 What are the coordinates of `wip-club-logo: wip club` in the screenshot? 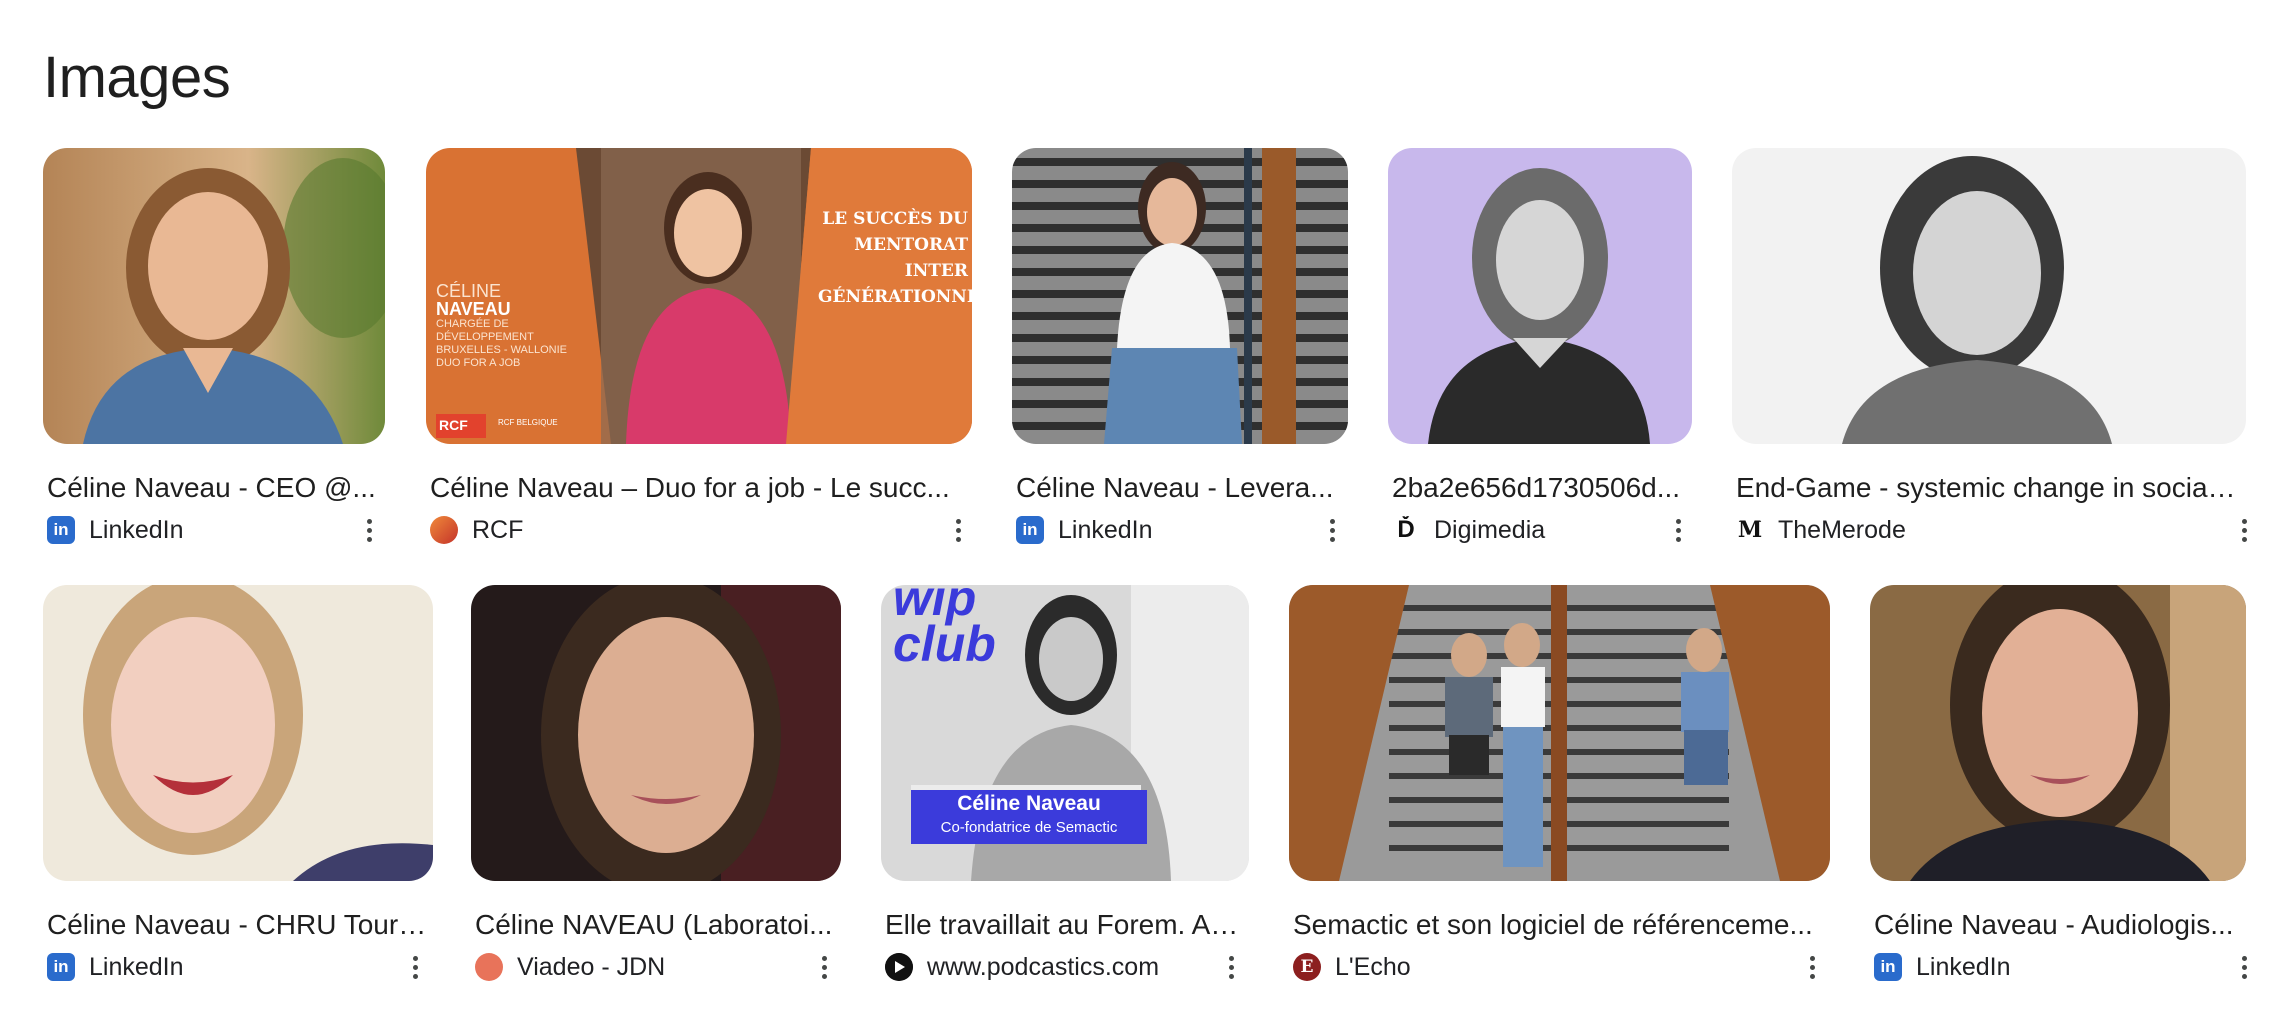 It's located at (944, 628).